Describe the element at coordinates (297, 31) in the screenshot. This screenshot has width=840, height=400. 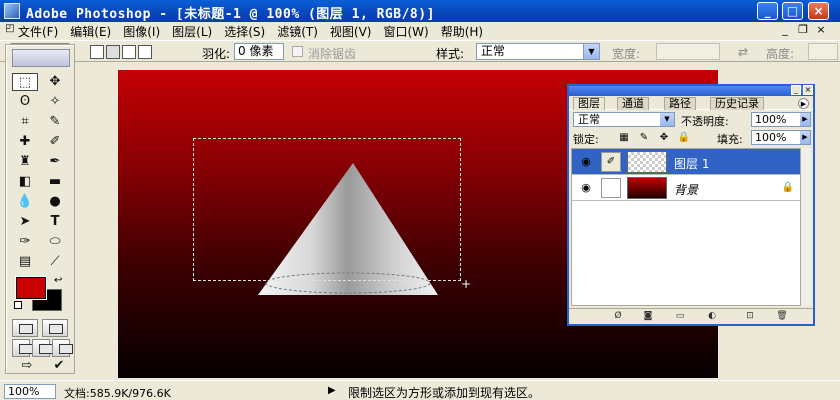
I see `menu-filter: 滤镜(T)` at that location.